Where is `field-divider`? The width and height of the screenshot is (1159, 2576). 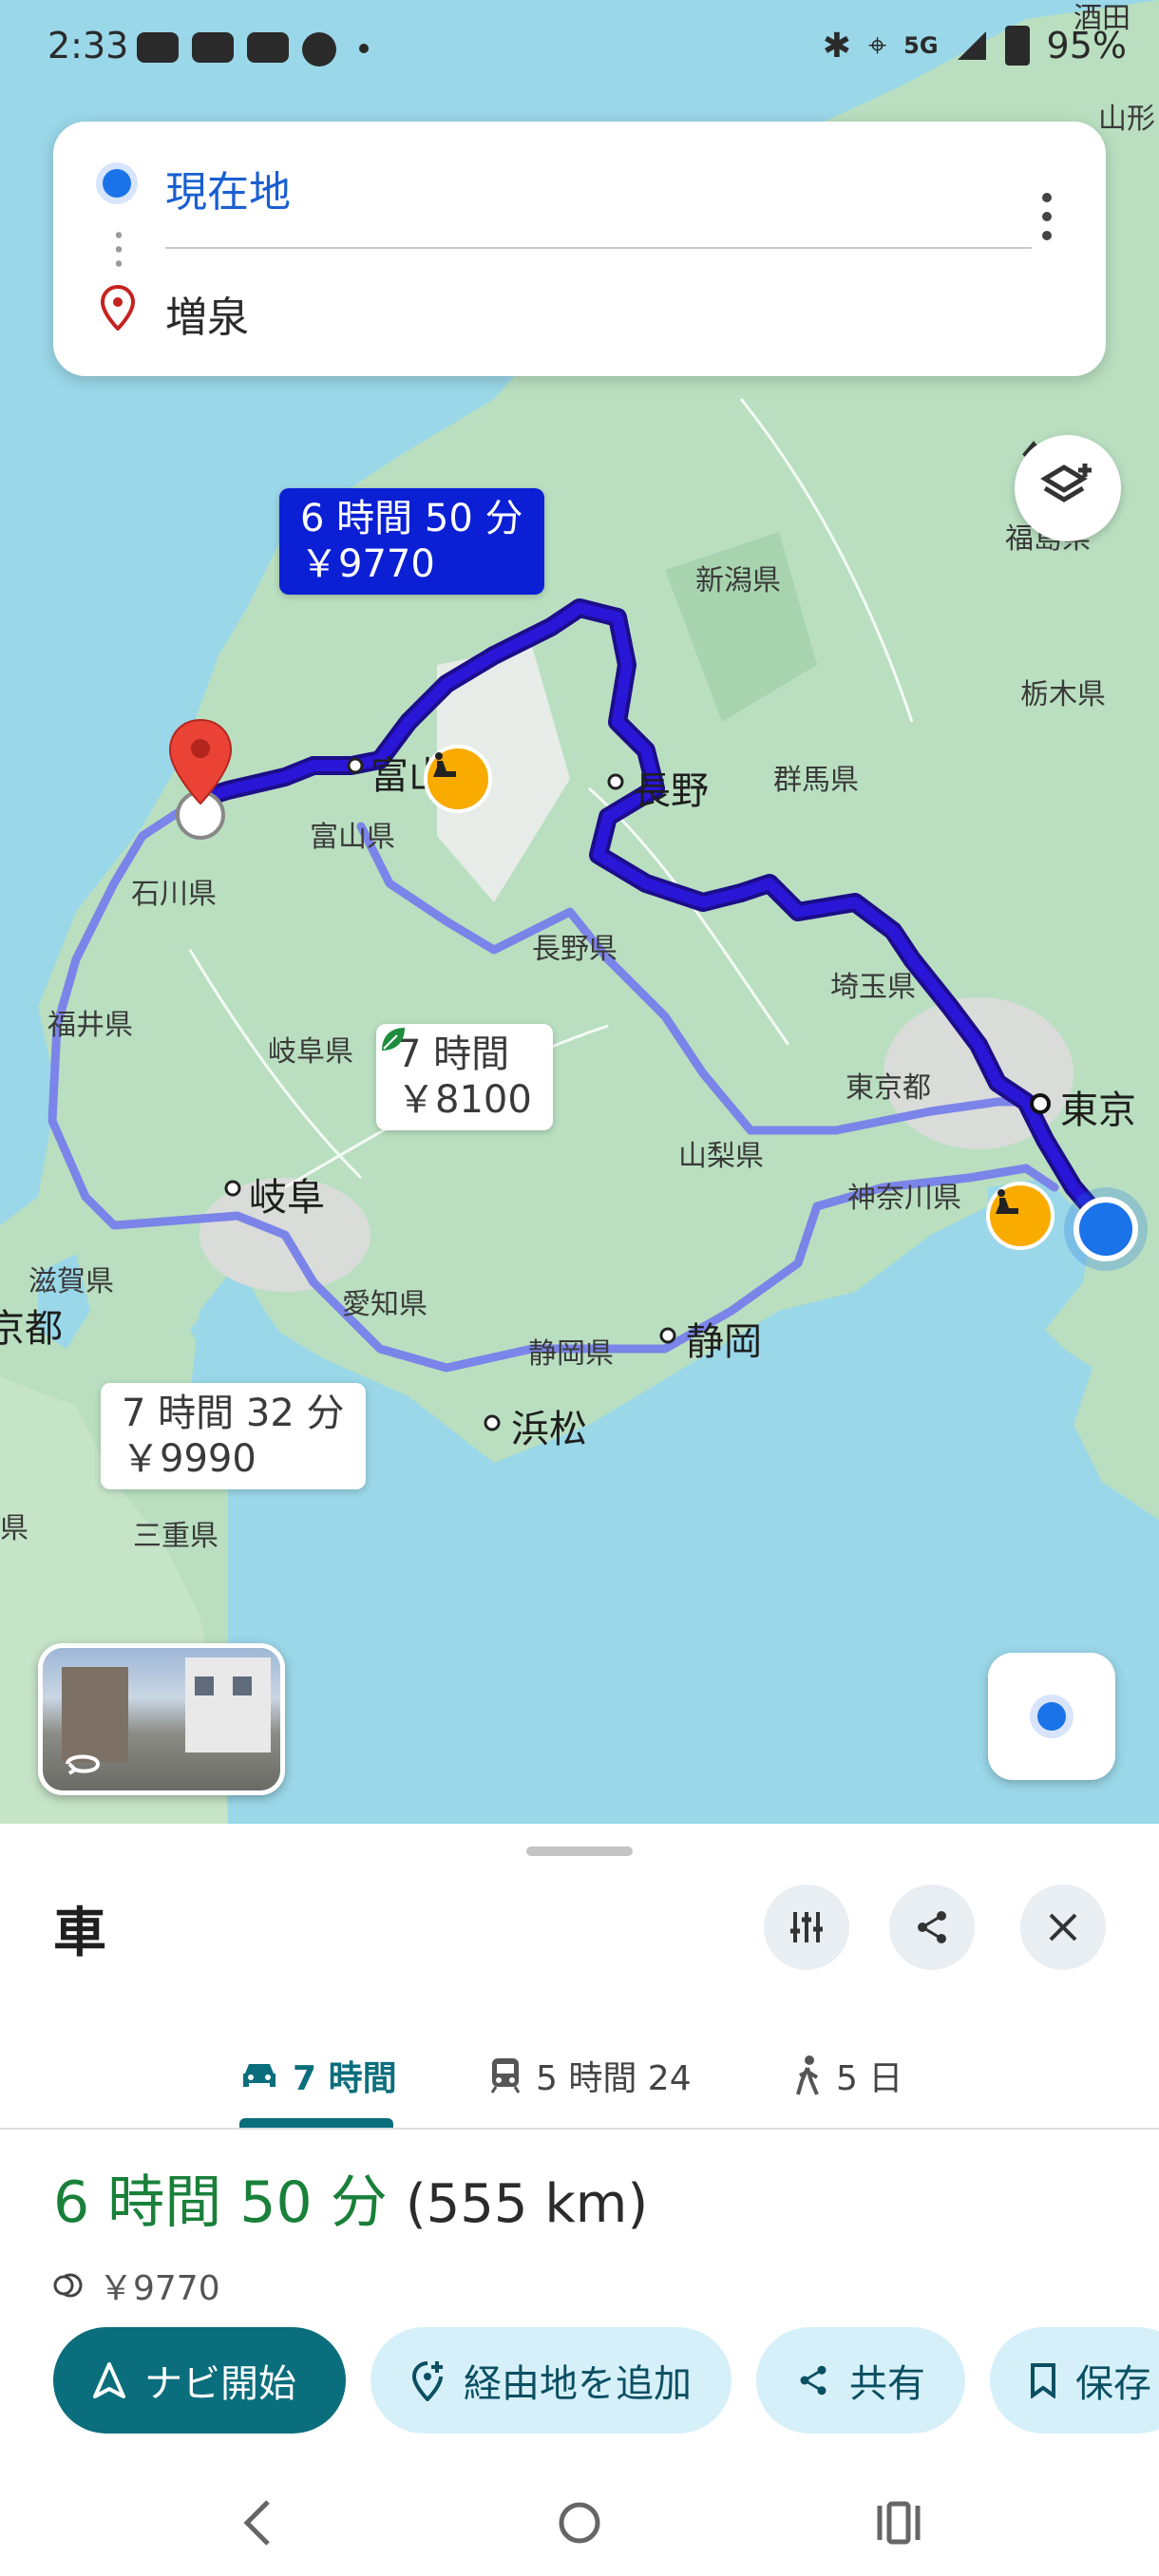 field-divider is located at coordinates (598, 248).